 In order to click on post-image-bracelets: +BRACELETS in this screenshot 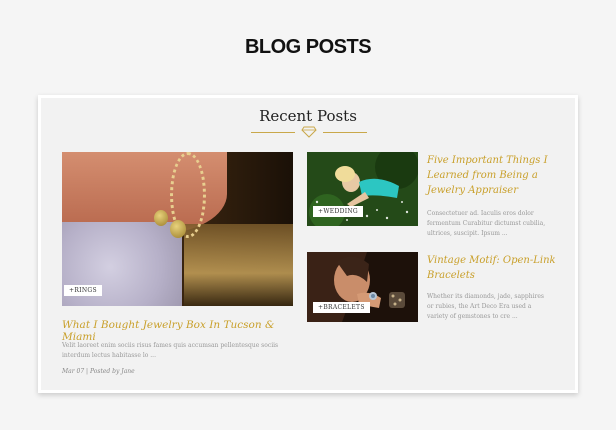, I will do `click(362, 287)`.